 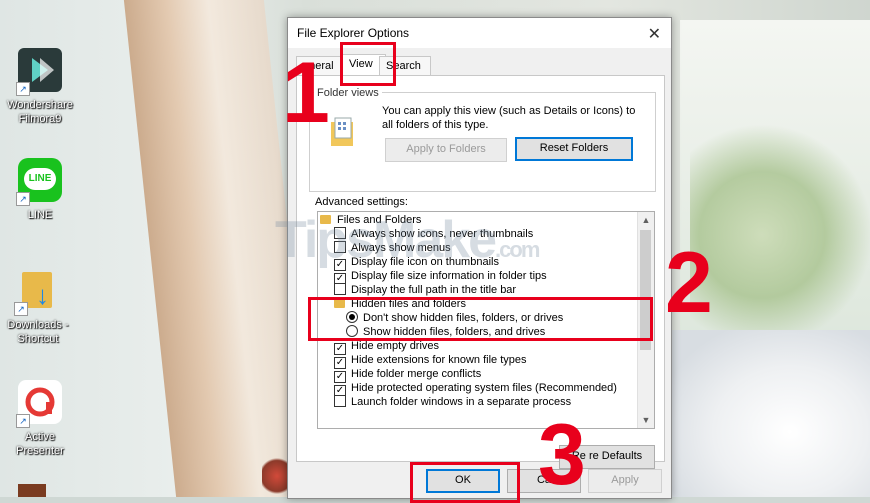 I want to click on tree-option-hide-merge-conflicts: ✓ Hide folder merge conflicts, so click(x=407, y=375).